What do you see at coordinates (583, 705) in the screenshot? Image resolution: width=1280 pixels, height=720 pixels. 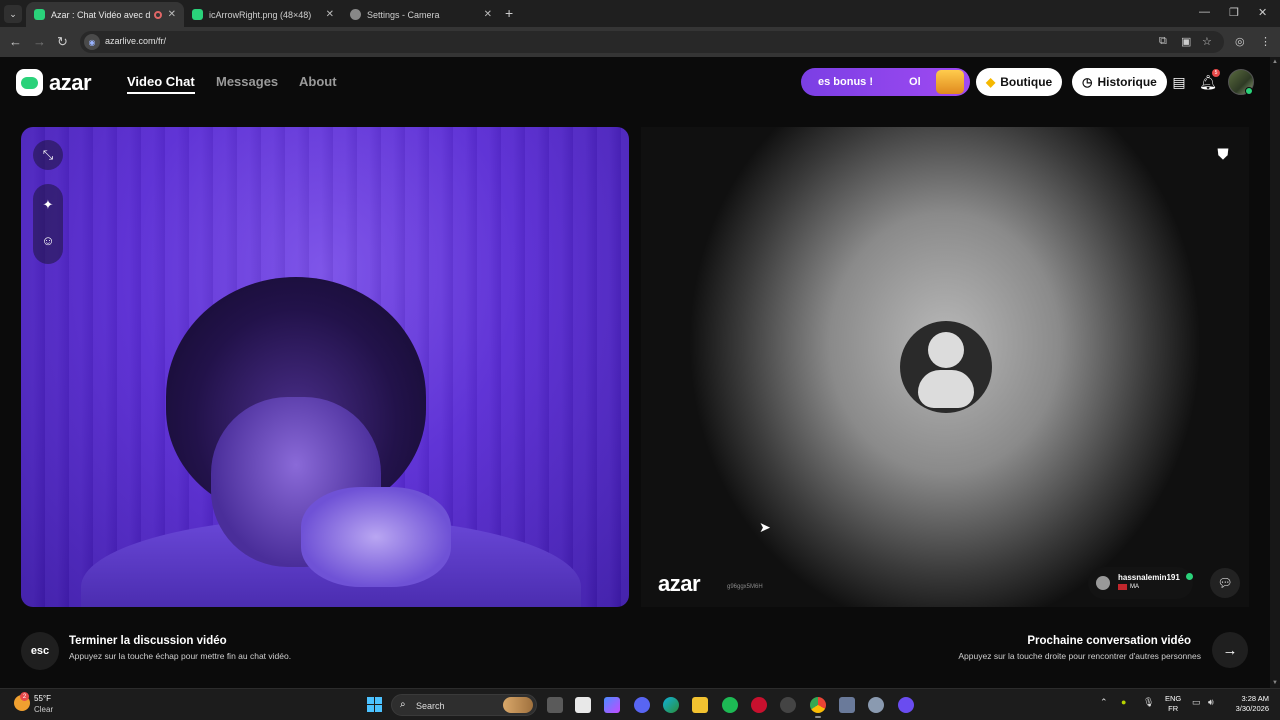 I see `store-icon` at bounding box center [583, 705].